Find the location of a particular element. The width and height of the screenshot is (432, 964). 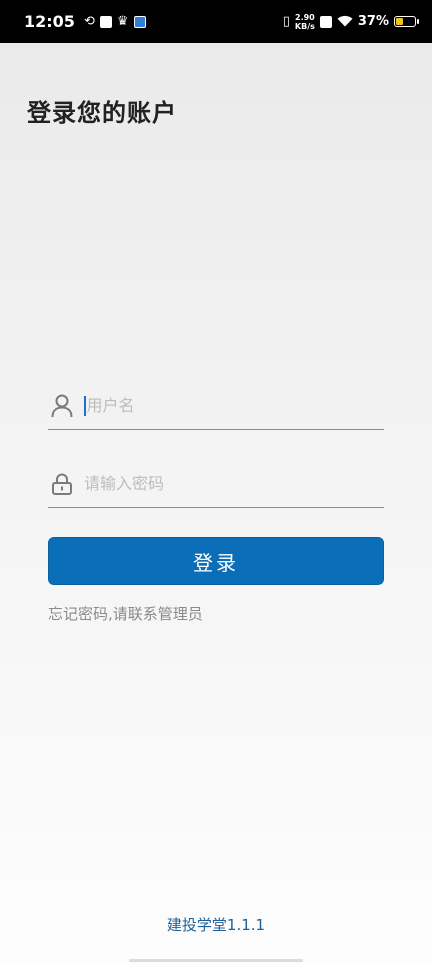

status-time: 12:05 is located at coordinates (49, 21).